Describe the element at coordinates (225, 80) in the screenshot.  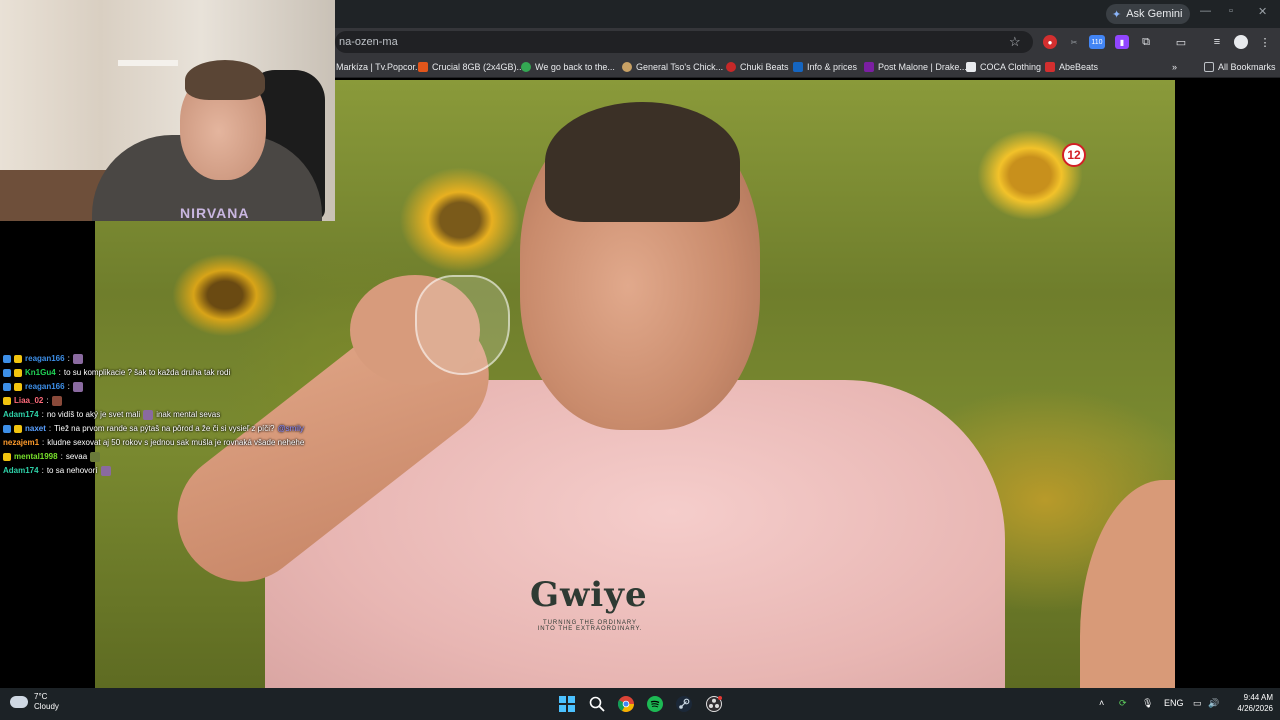
I see `webcam-streamer-hair` at that location.